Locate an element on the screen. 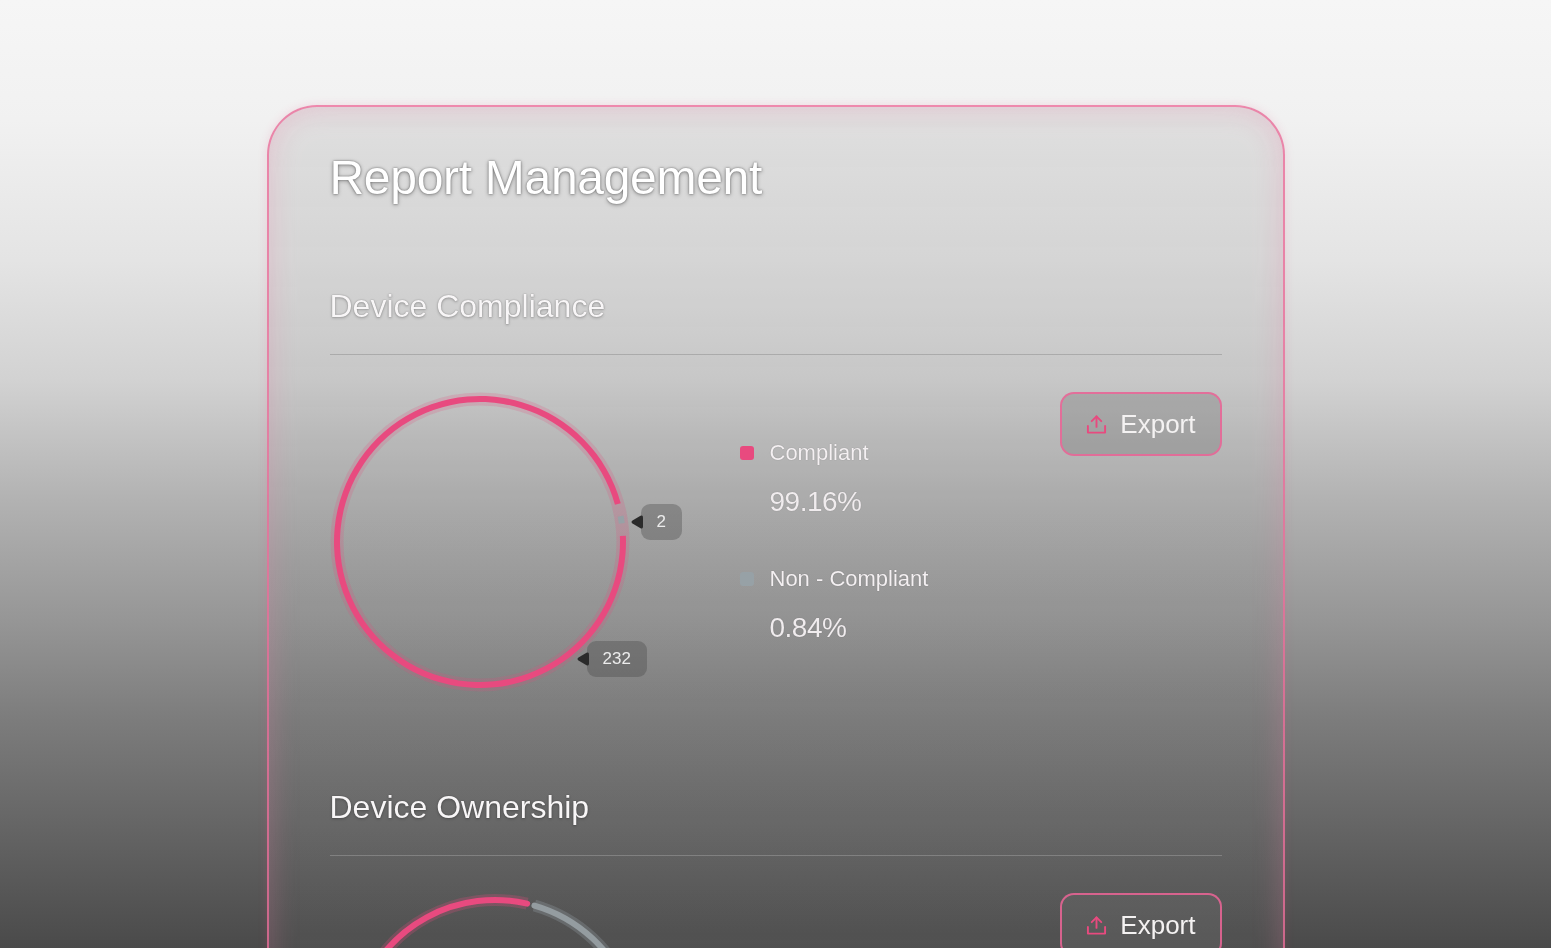 The width and height of the screenshot is (1551, 948). legend-label: Non - Compliant is located at coordinates (849, 579).